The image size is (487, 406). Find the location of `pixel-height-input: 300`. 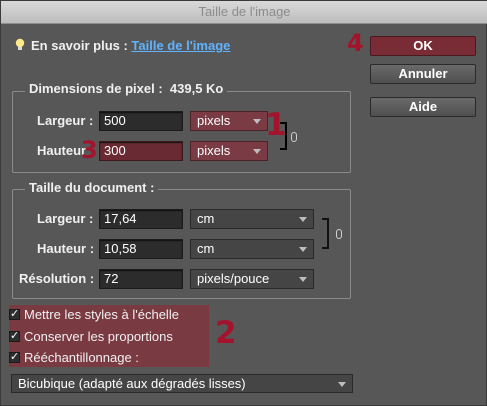

pixel-height-input: 300 is located at coordinates (141, 151).